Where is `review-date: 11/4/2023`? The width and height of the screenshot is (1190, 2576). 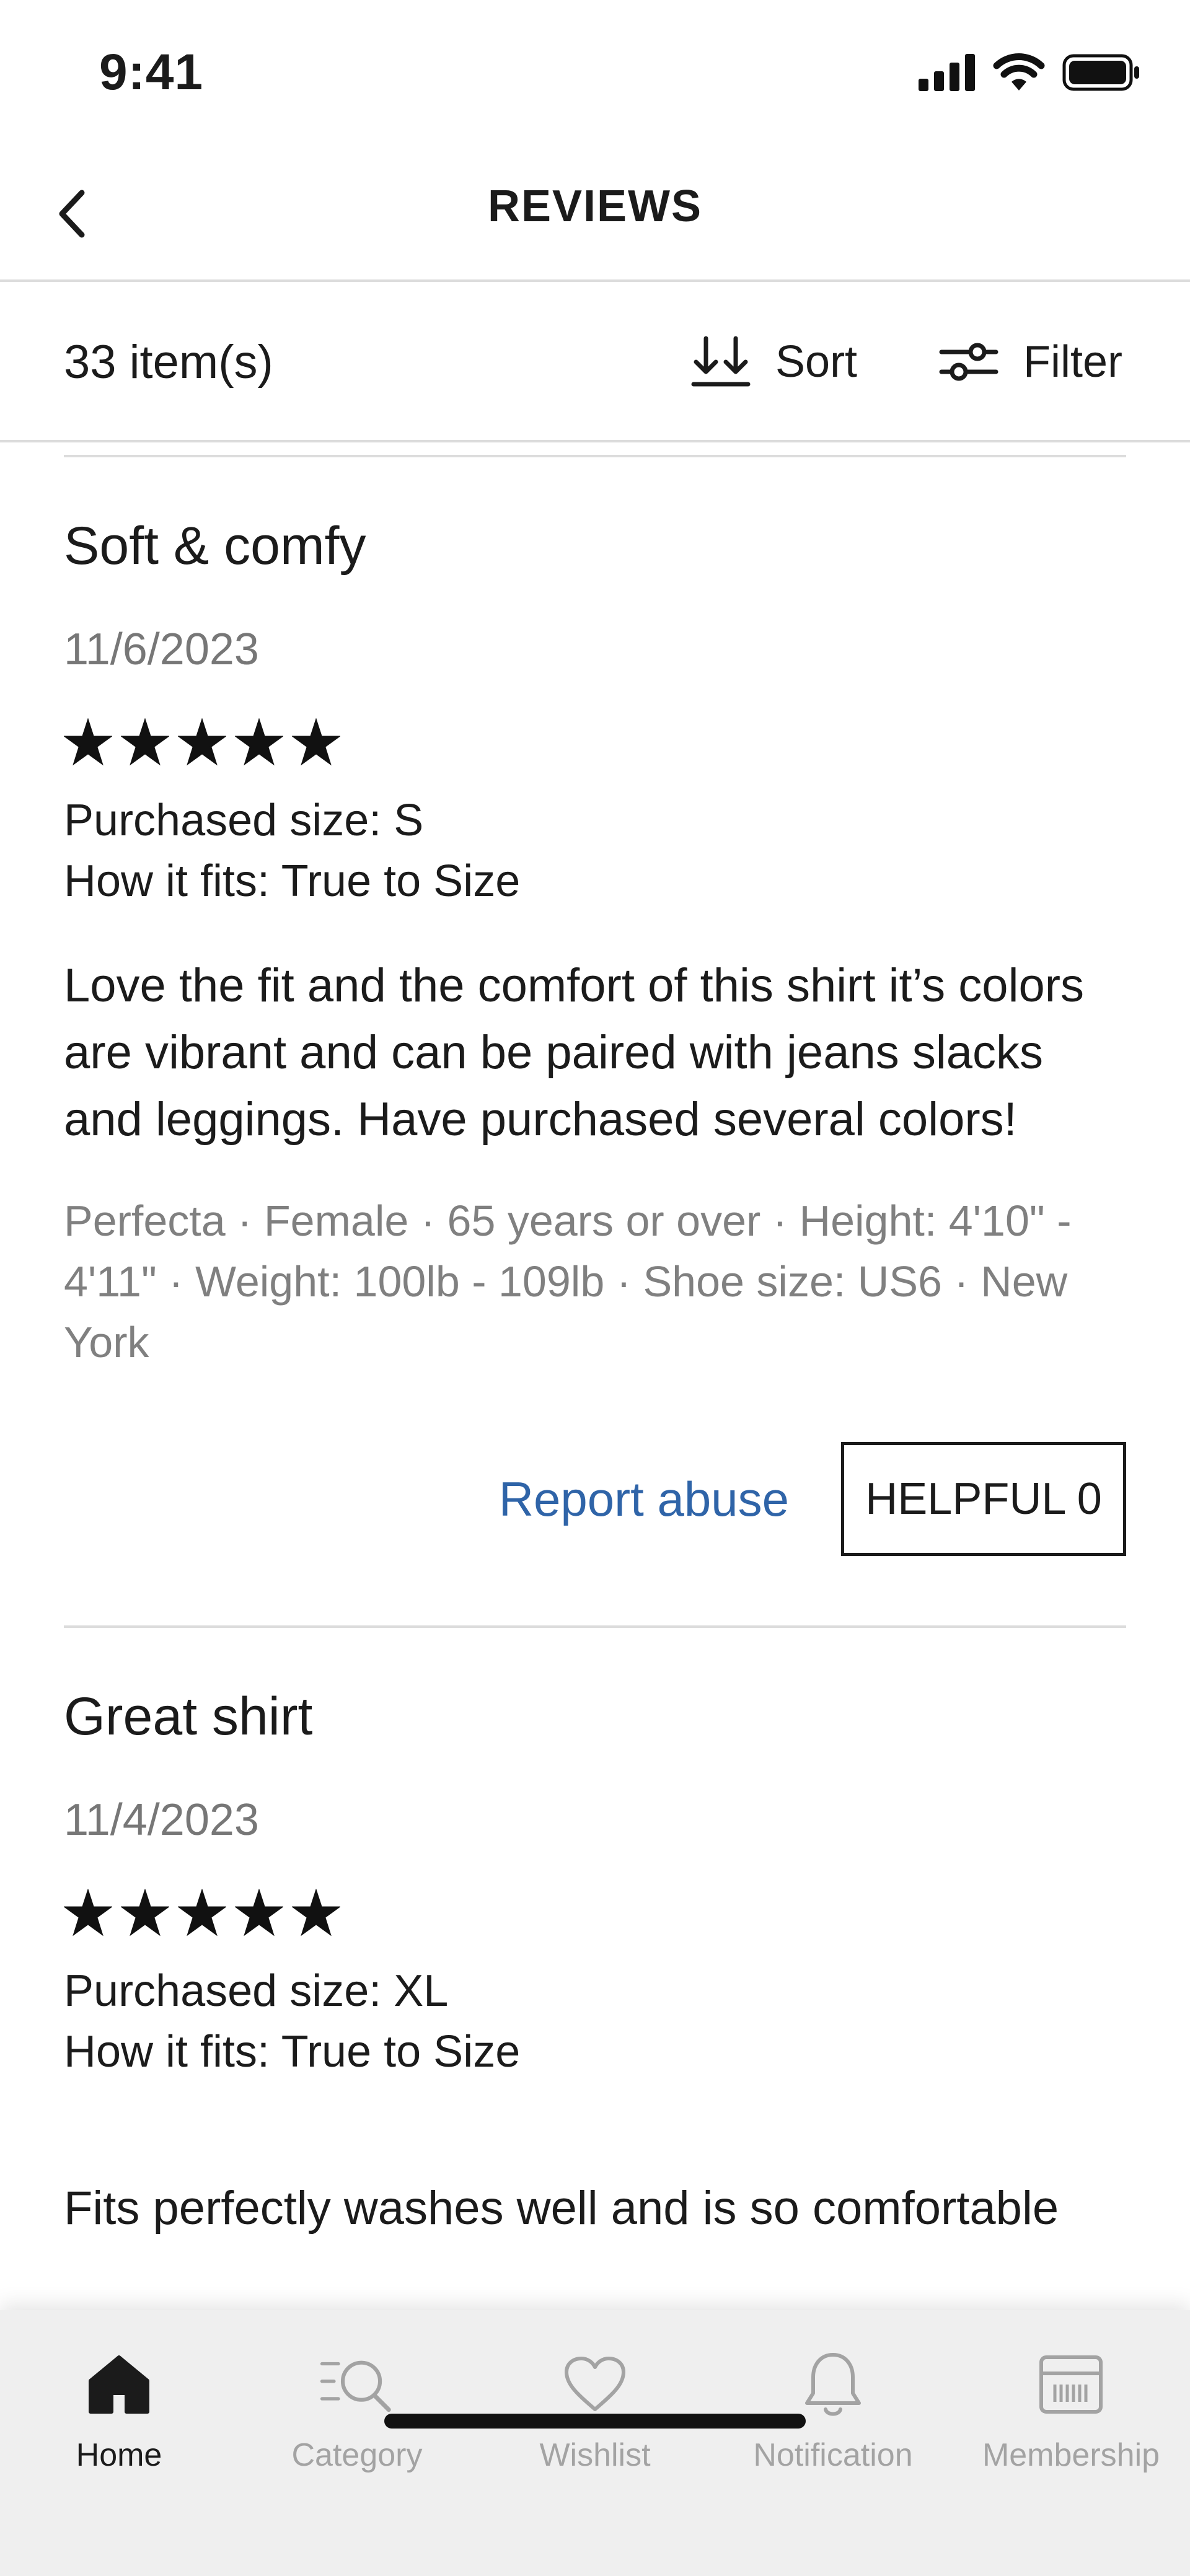 review-date: 11/4/2023 is located at coordinates (161, 1820).